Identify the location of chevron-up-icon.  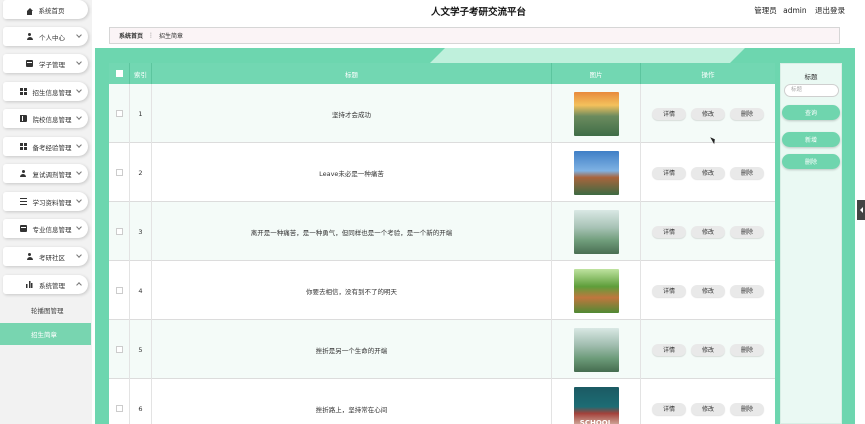
(79, 285).